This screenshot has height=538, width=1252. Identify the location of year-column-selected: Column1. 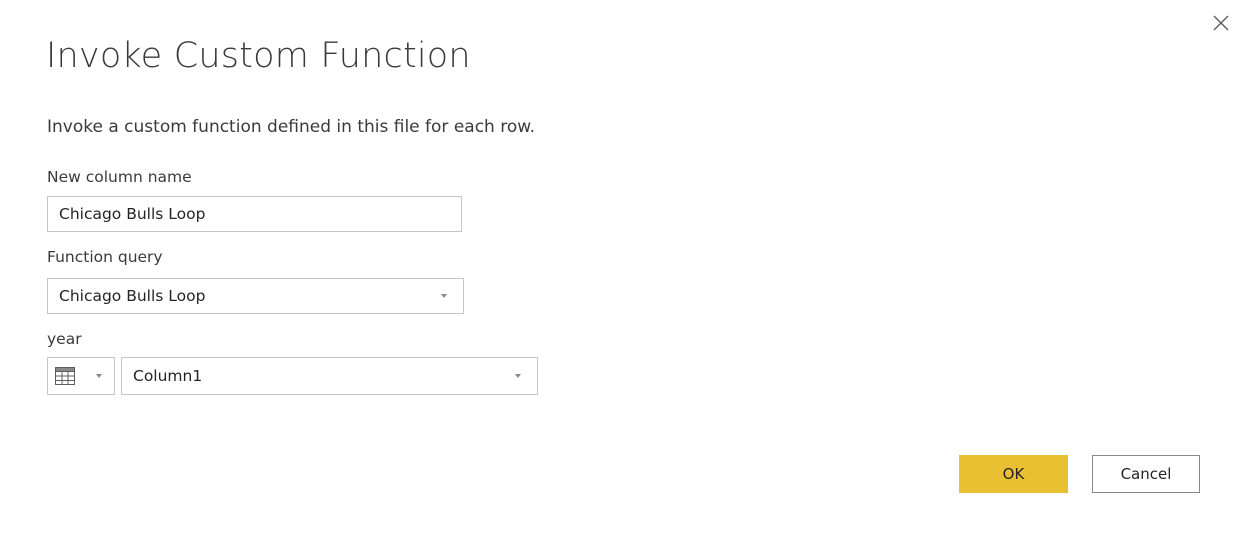
(168, 376).